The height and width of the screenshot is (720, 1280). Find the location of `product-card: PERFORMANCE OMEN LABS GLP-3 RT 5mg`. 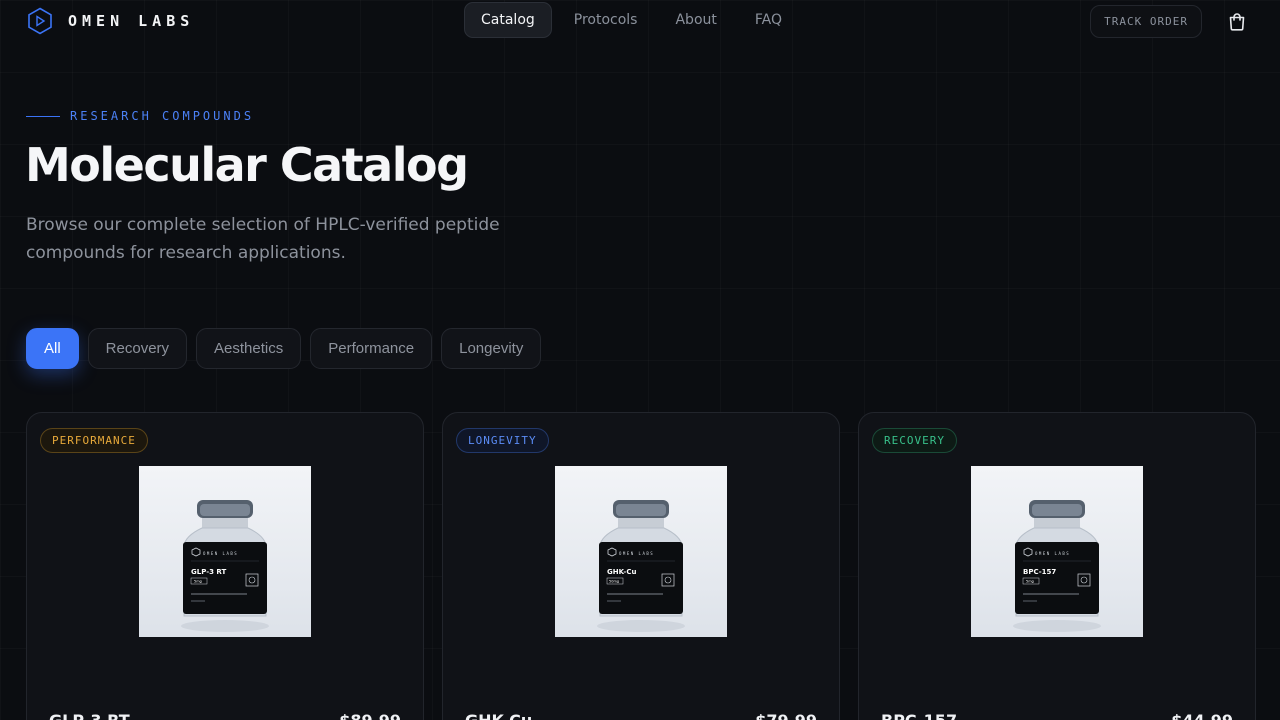

product-card: PERFORMANCE OMEN LABS GLP-3 RT 5mg is located at coordinates (225, 566).